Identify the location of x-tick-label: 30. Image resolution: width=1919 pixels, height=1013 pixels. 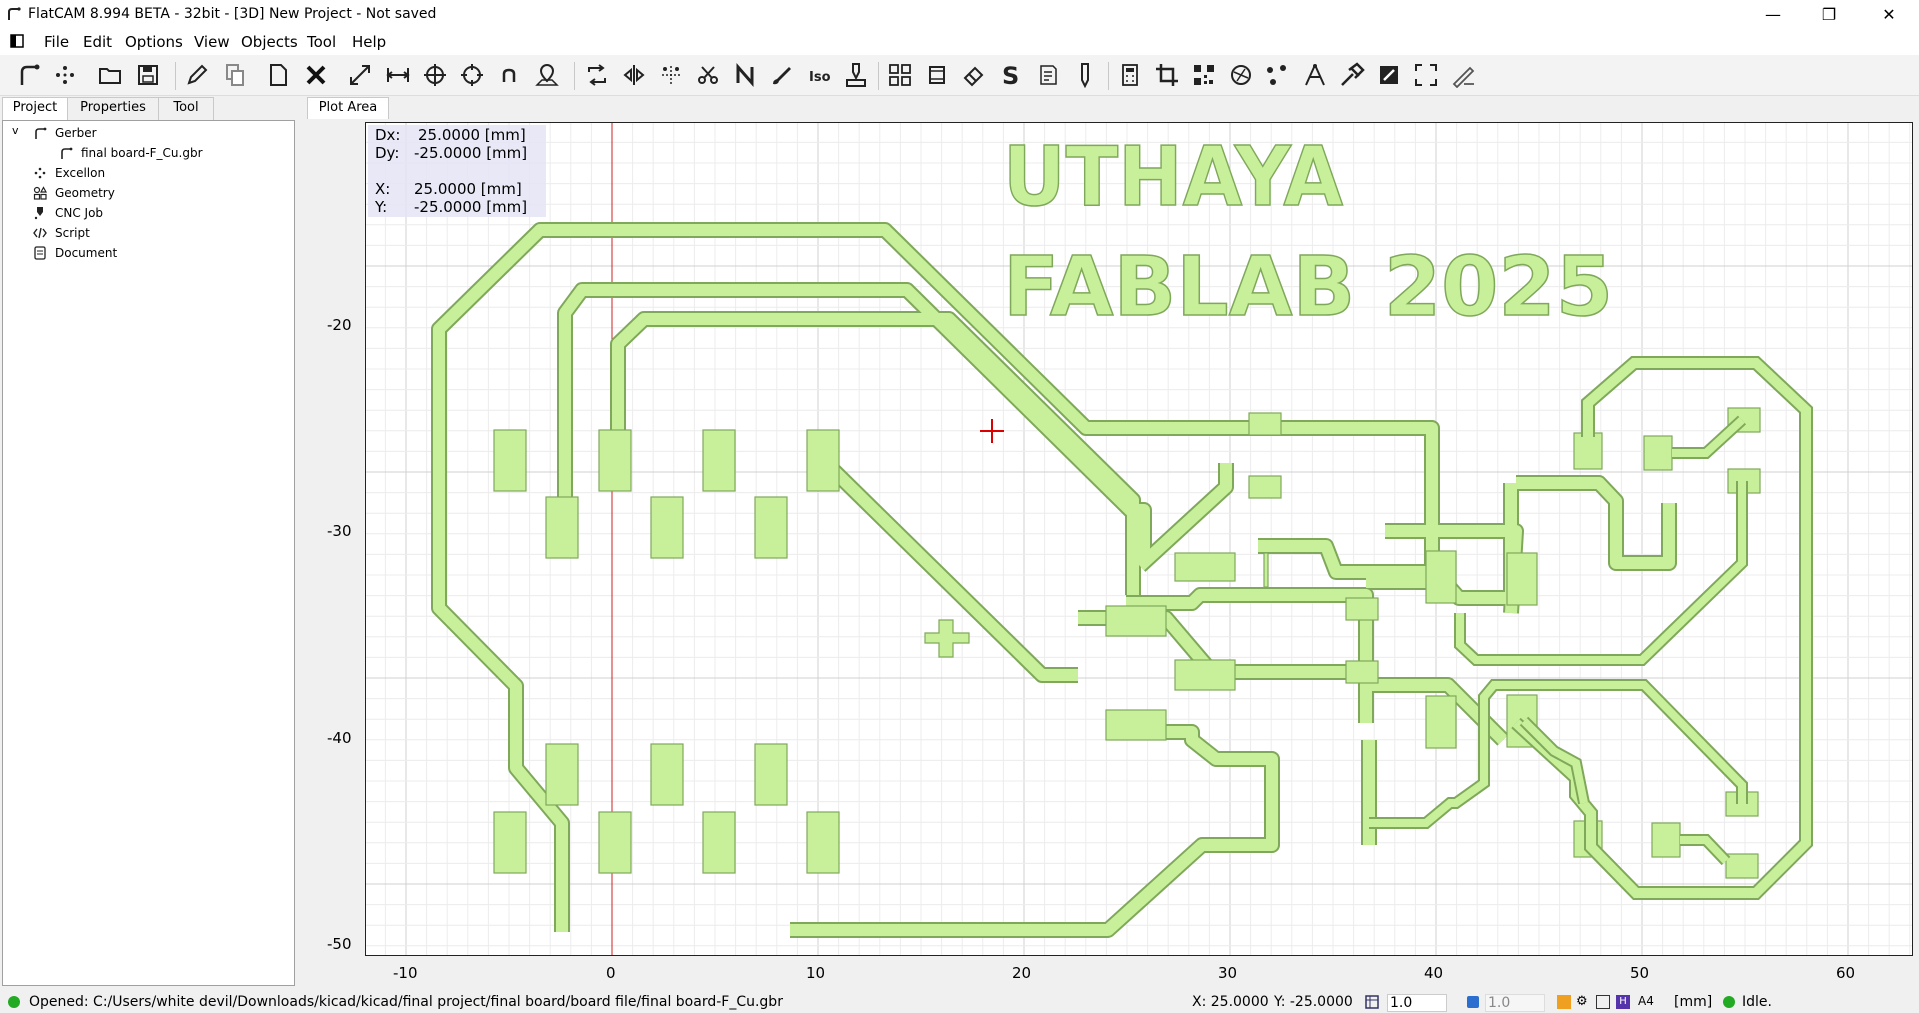
(1228, 973).